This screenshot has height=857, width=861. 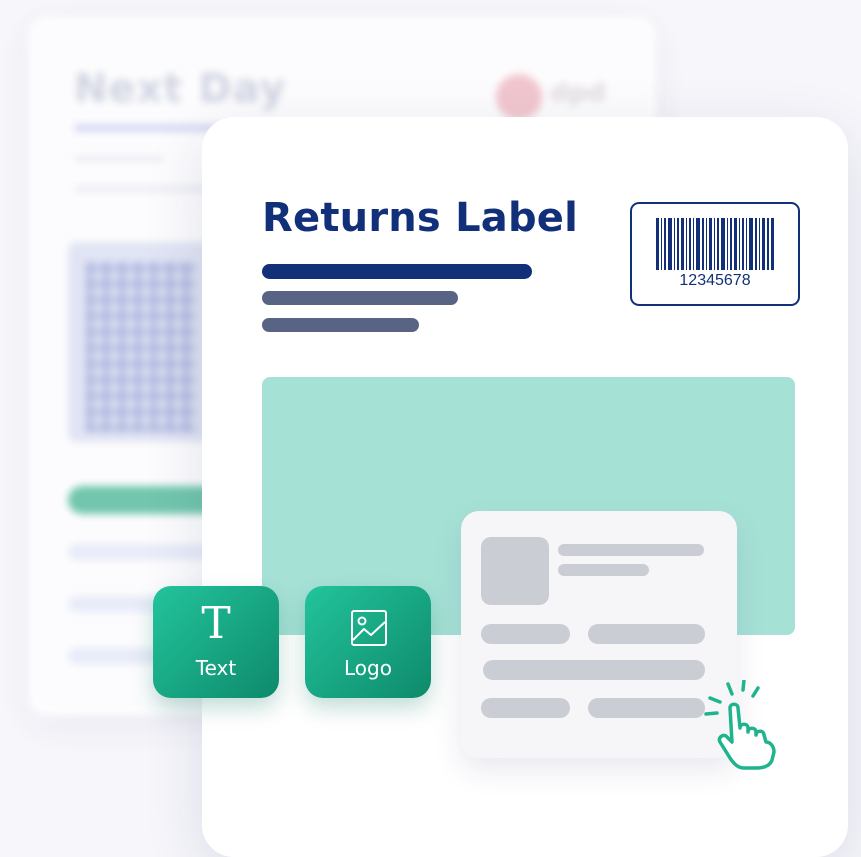 I want to click on text-tool-label: Text, so click(x=216, y=668).